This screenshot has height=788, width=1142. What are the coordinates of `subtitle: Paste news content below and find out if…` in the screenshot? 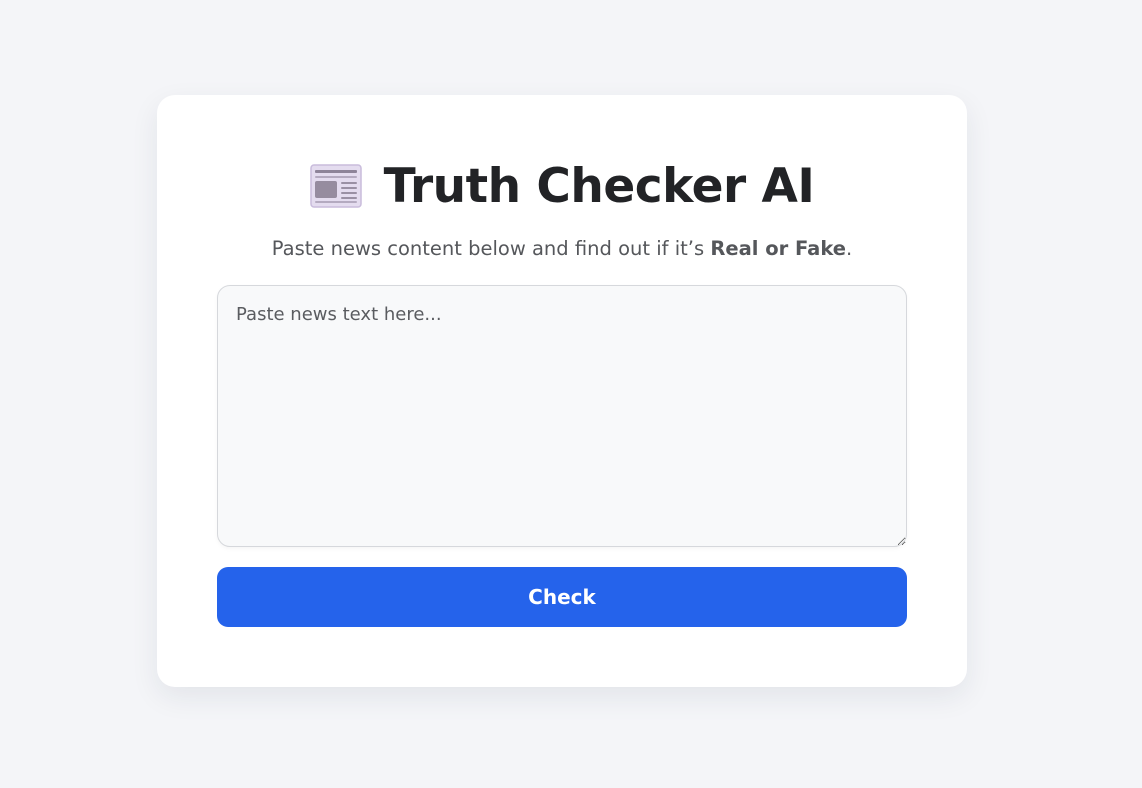 It's located at (562, 249).